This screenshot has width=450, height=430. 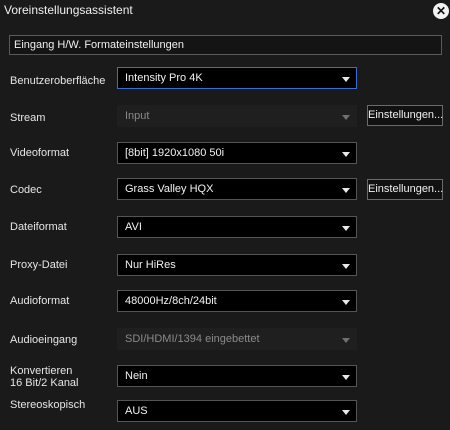 What do you see at coordinates (171, 301) in the screenshot?
I see `select-value: 48000Hz/8ch/24bit` at bounding box center [171, 301].